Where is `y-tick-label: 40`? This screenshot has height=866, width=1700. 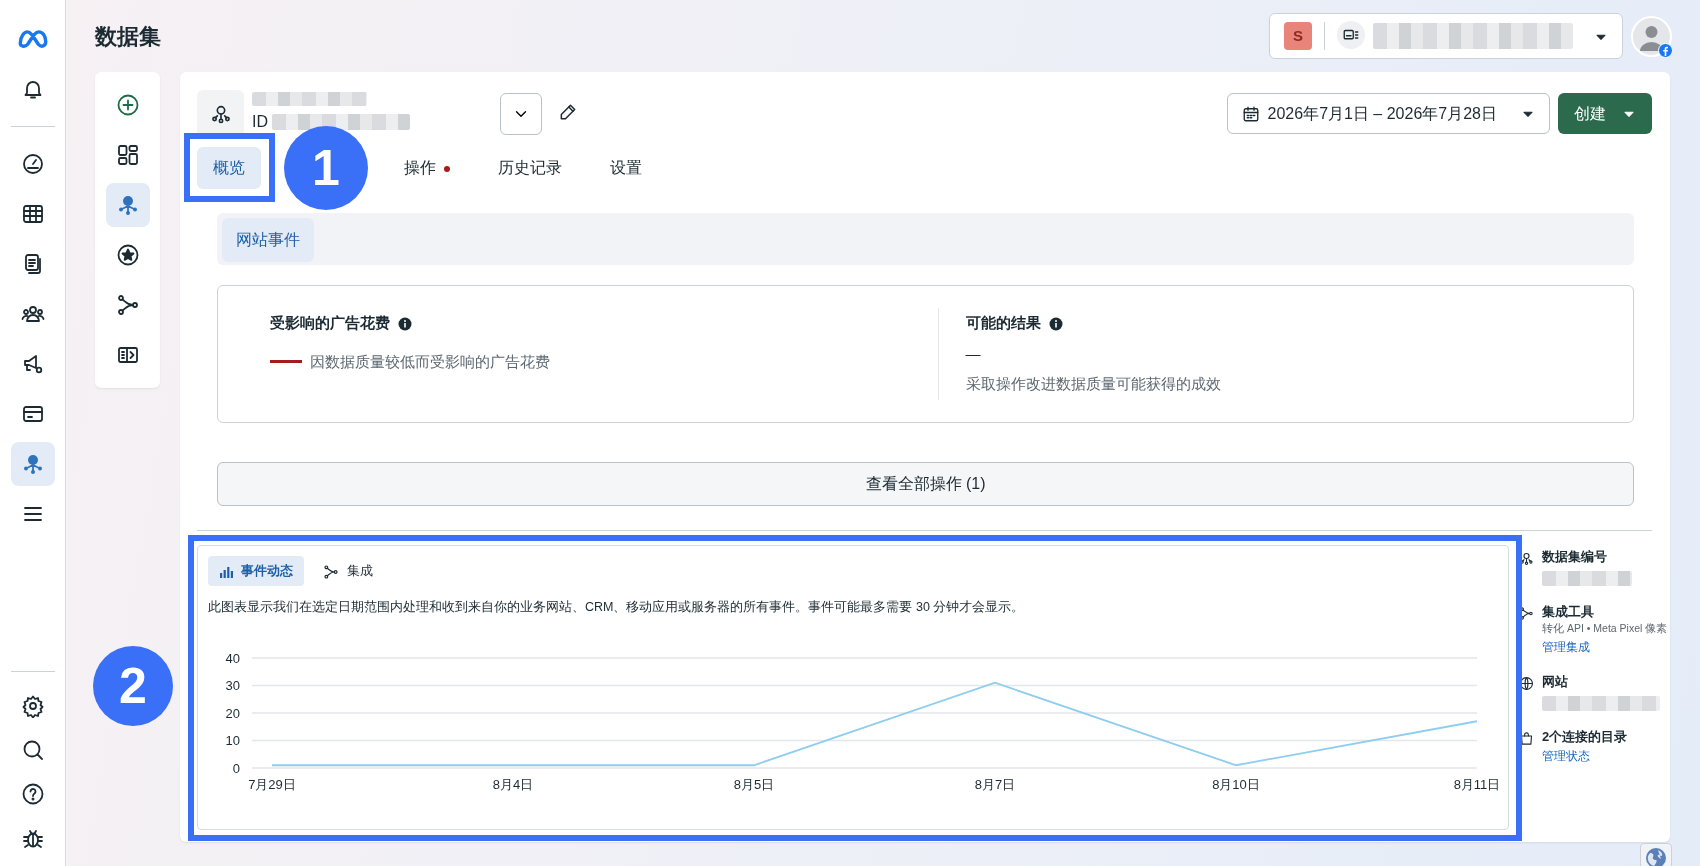 y-tick-label: 40 is located at coordinates (232, 658).